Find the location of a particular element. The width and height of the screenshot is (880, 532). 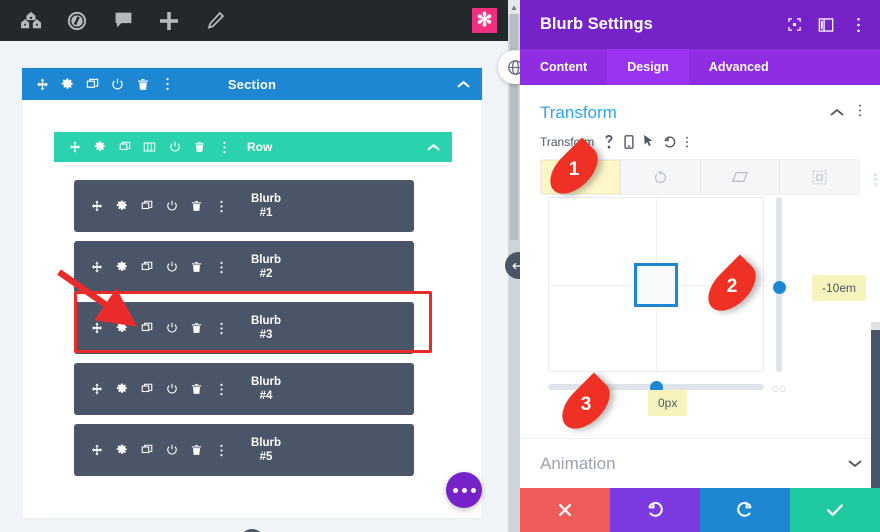

wp-sites-icon is located at coordinates (31, 20).